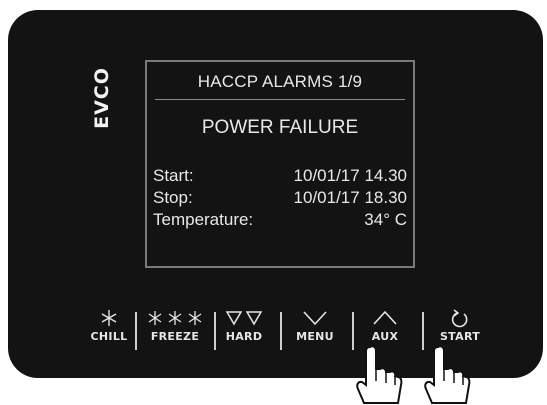  Describe the element at coordinates (203, 219) in the screenshot. I see `temperature-label: Temperature:` at that location.